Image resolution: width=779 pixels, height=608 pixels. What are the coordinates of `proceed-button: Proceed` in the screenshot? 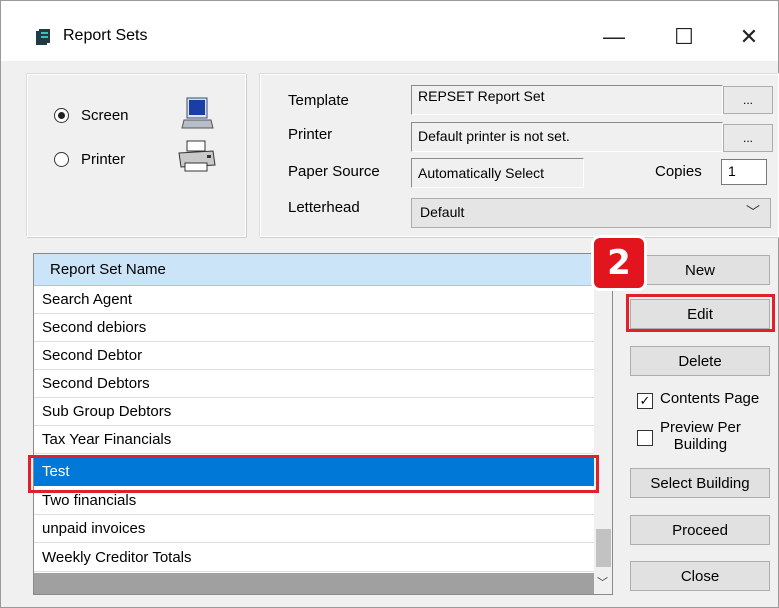 It's located at (700, 530).